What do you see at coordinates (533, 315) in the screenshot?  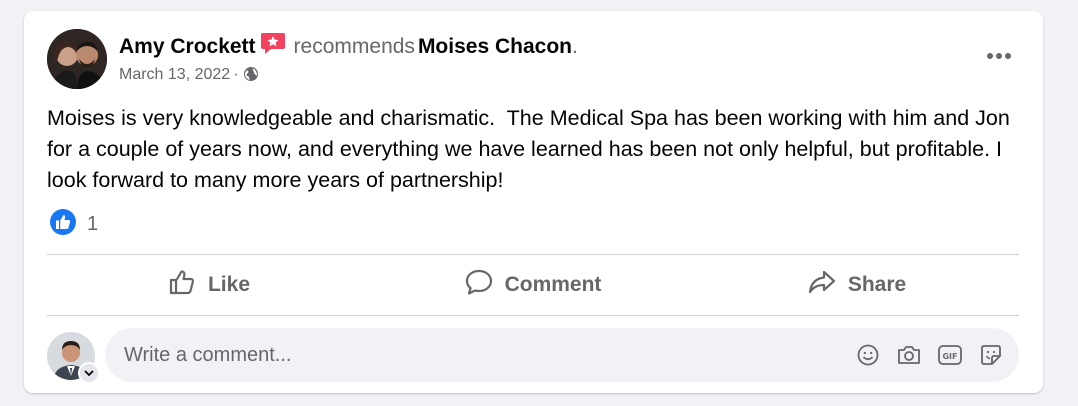 I see `divider-bottom` at bounding box center [533, 315].